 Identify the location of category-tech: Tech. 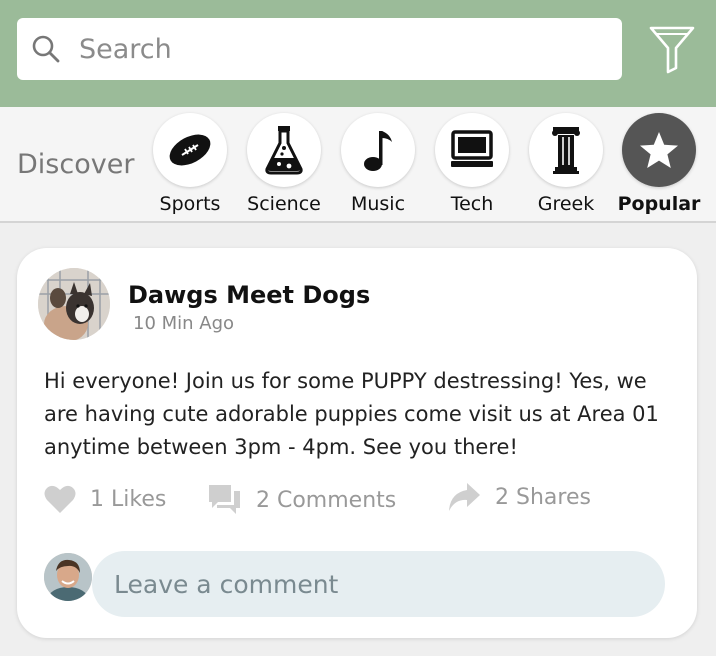
(472, 164).